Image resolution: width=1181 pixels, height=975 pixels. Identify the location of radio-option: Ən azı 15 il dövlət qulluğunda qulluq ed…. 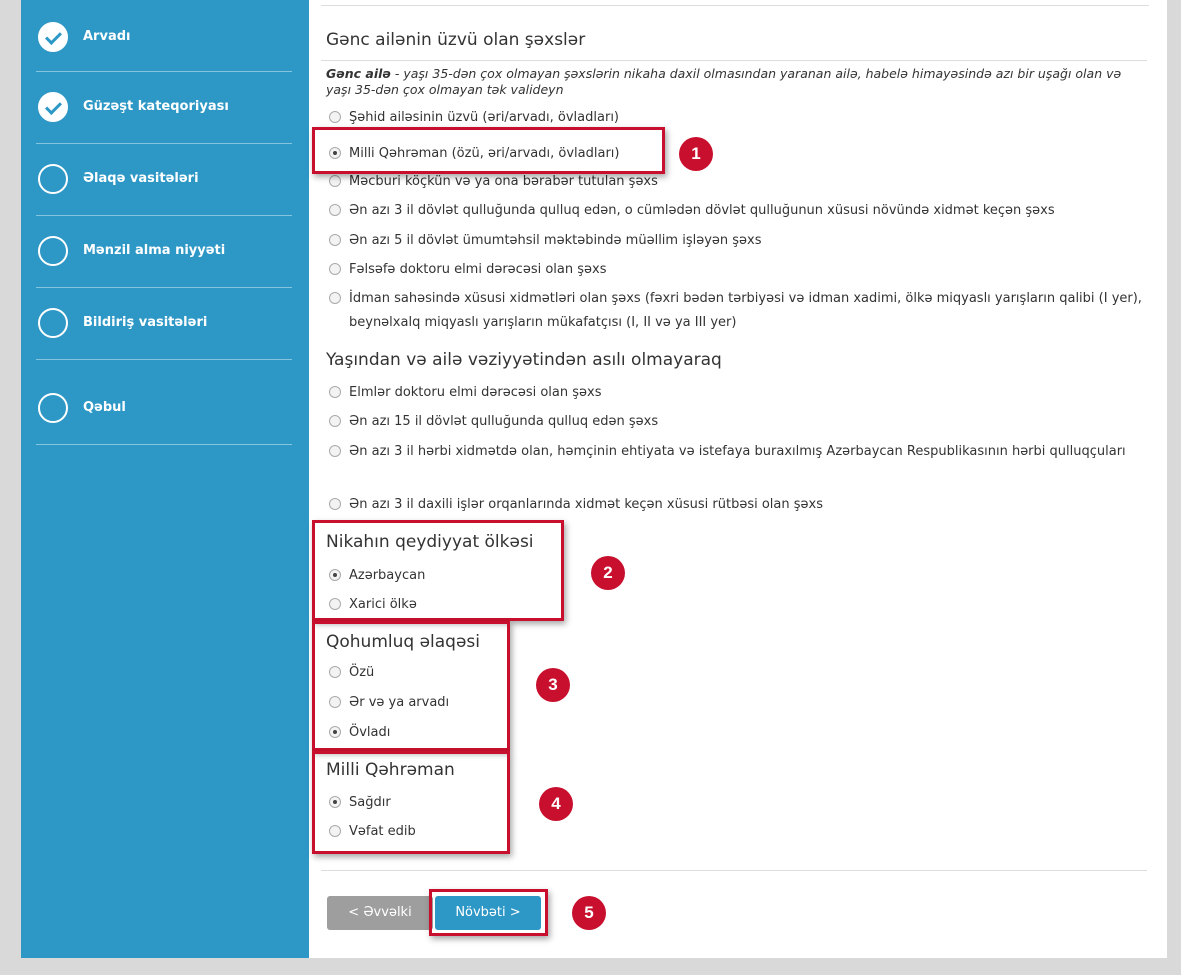
(738, 422).